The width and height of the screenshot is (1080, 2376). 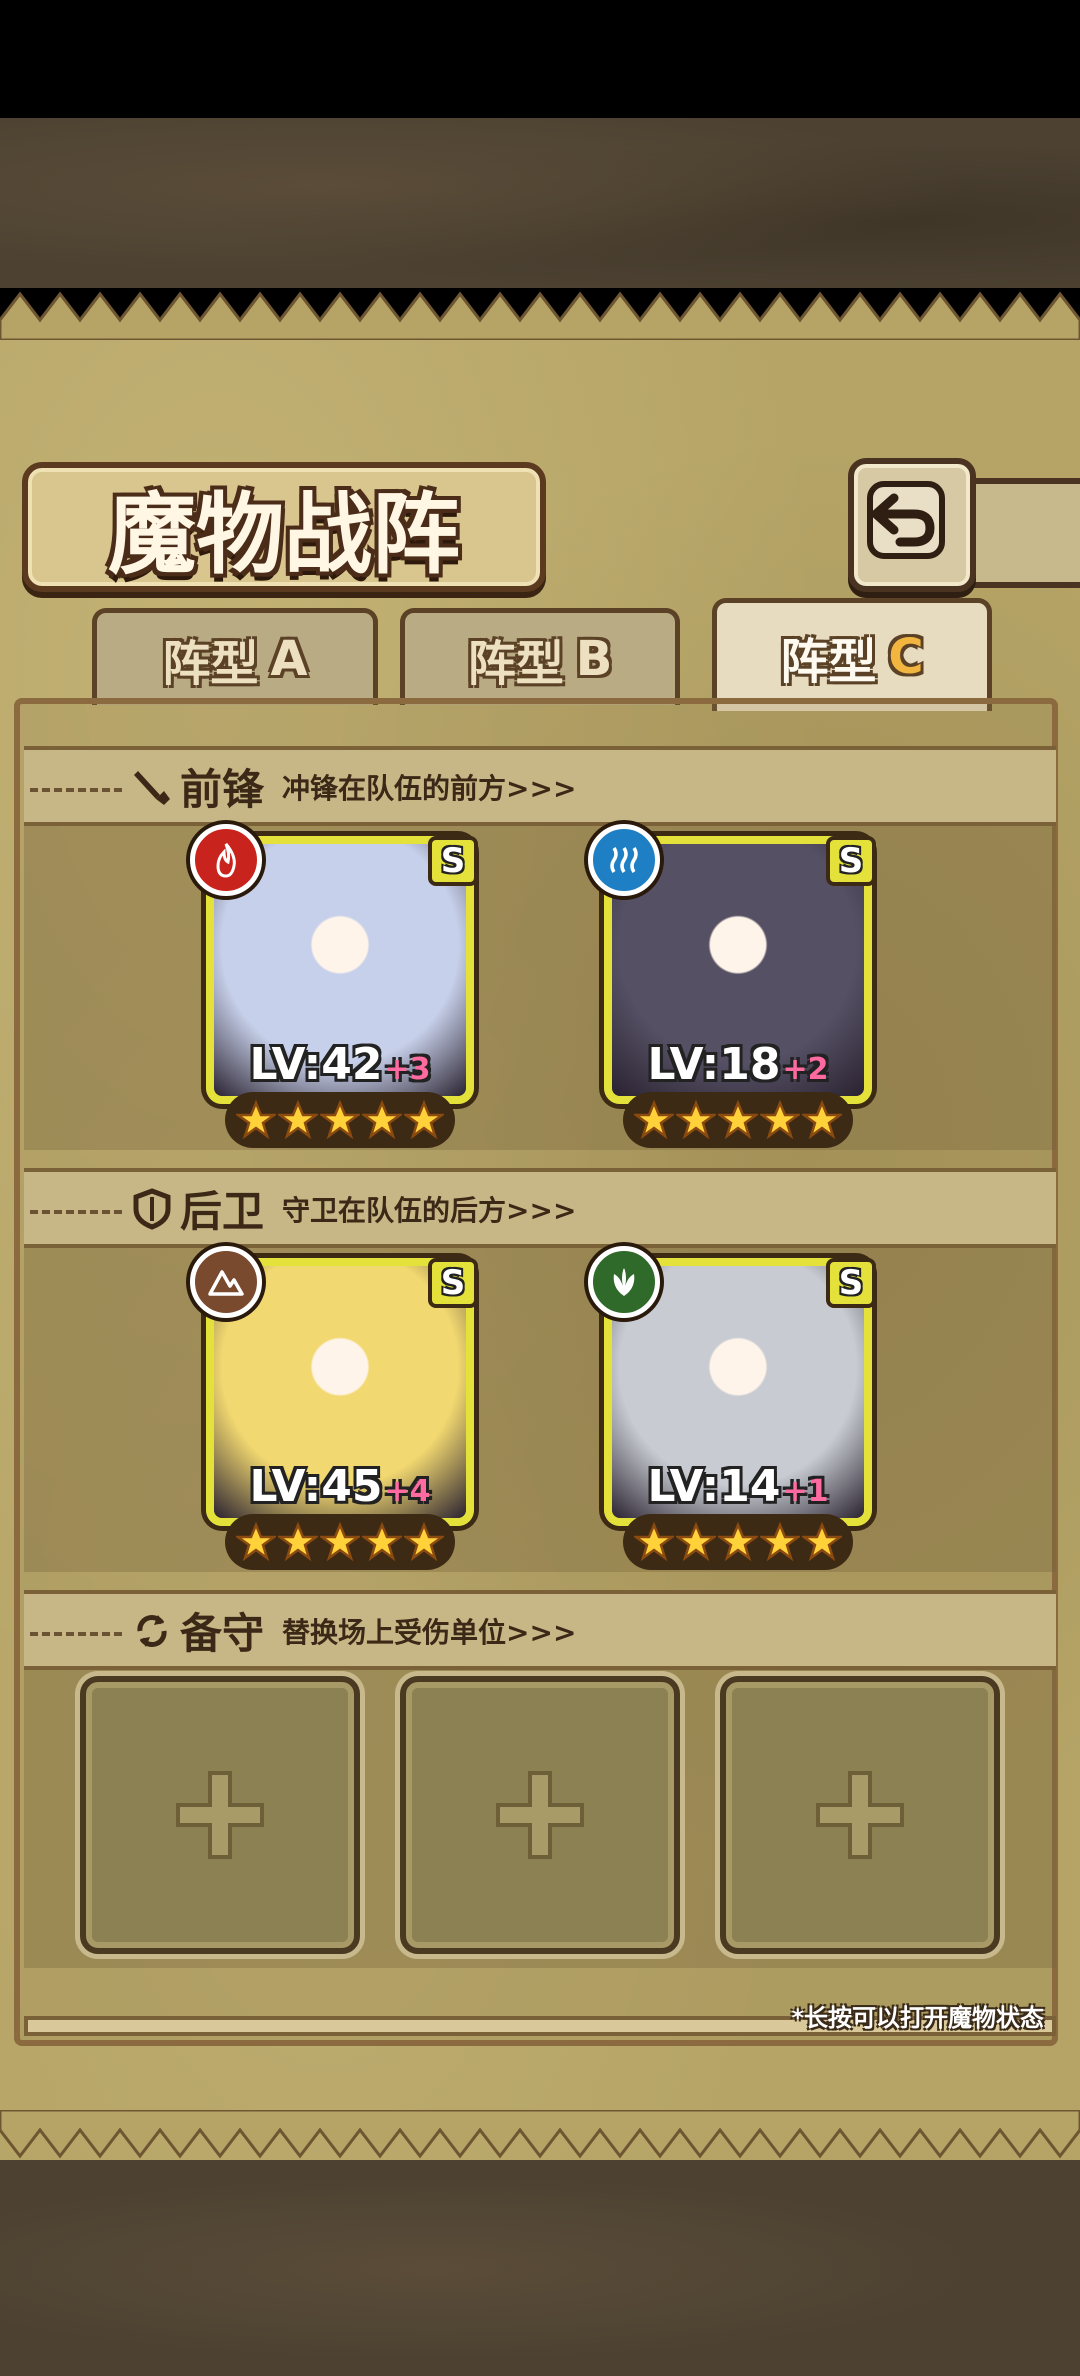 I want to click on back-button, so click(x=912, y=525).